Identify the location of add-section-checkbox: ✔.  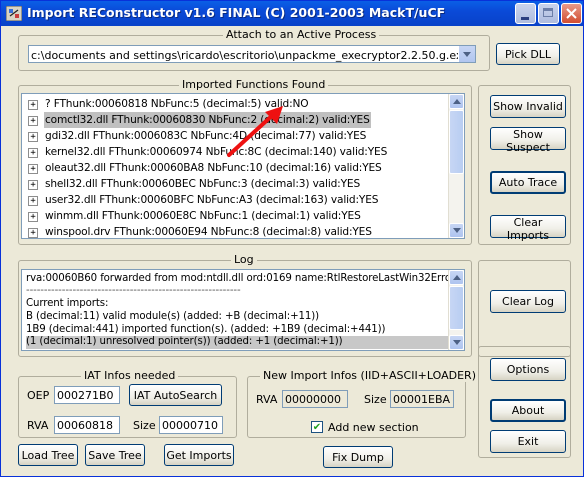
(317, 427).